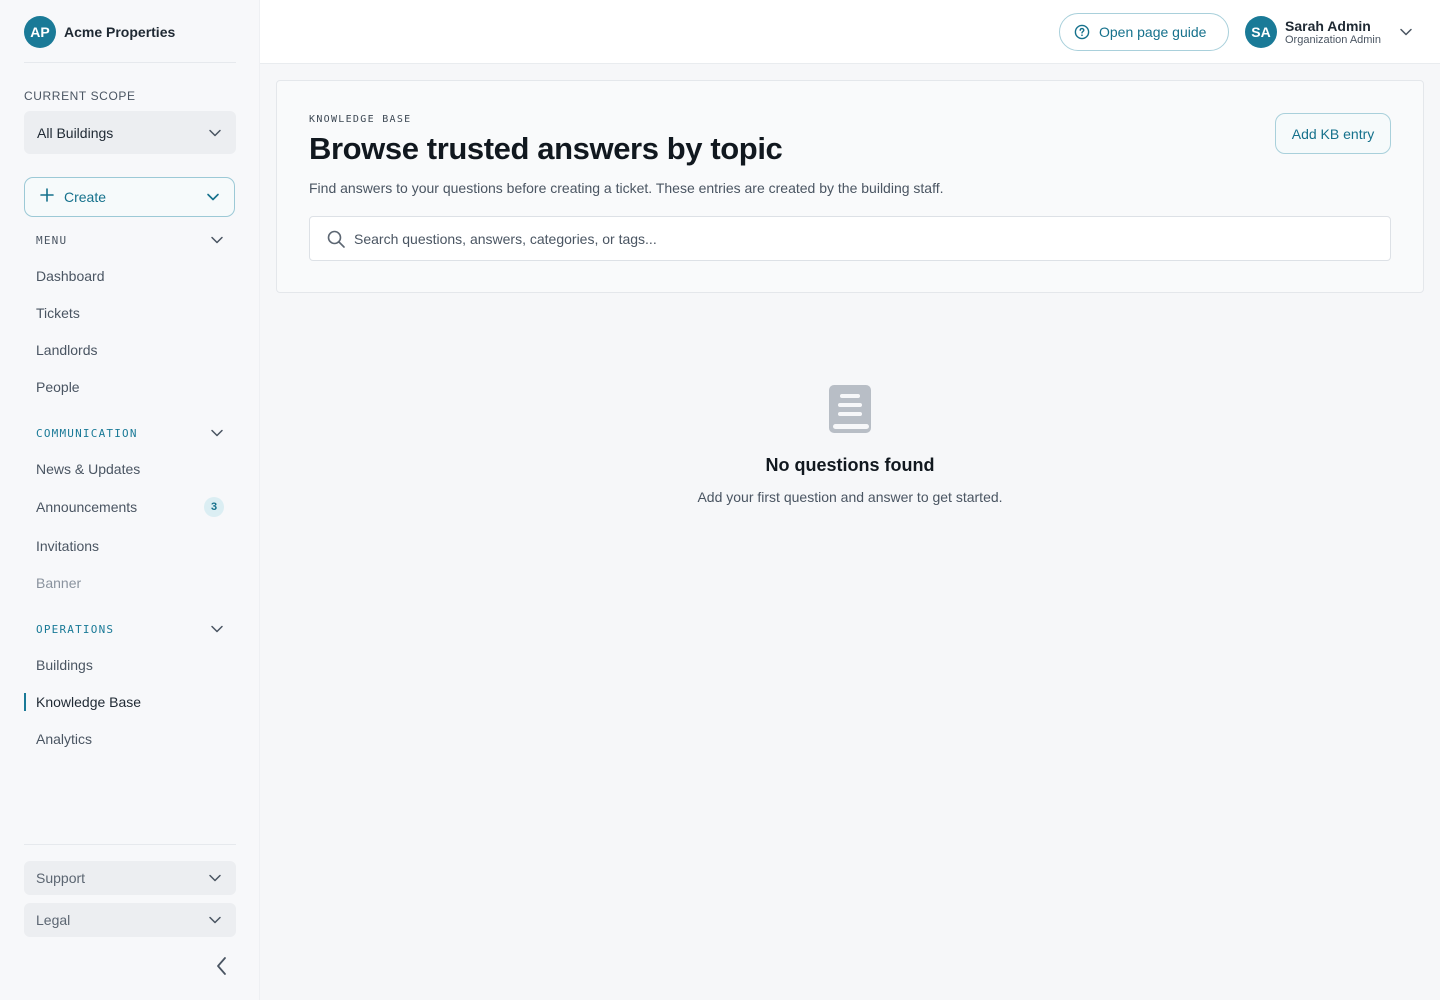 The width and height of the screenshot is (1440, 1000). What do you see at coordinates (80, 96) in the screenshot?
I see `scope-label: CURRENT SCOPE` at bounding box center [80, 96].